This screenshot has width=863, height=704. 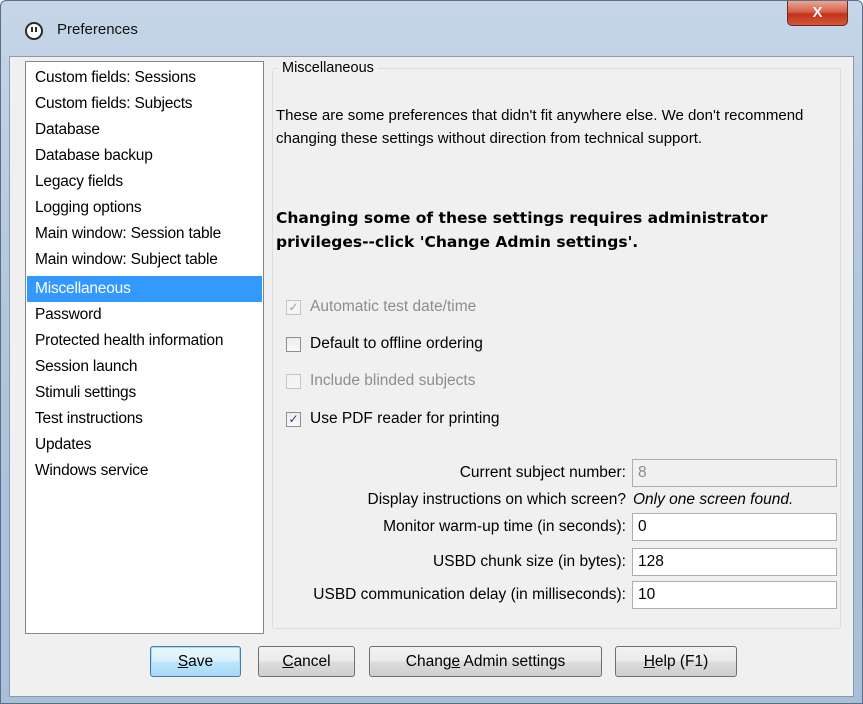 I want to click on group-title: Miscellaneous, so click(x=328, y=68).